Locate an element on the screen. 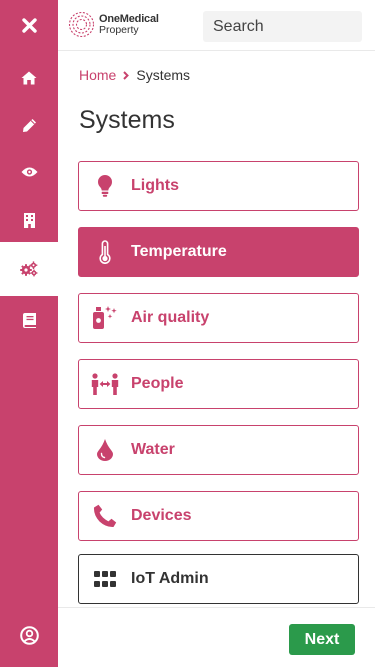  sidebar-item-buildings is located at coordinates (29, 220).